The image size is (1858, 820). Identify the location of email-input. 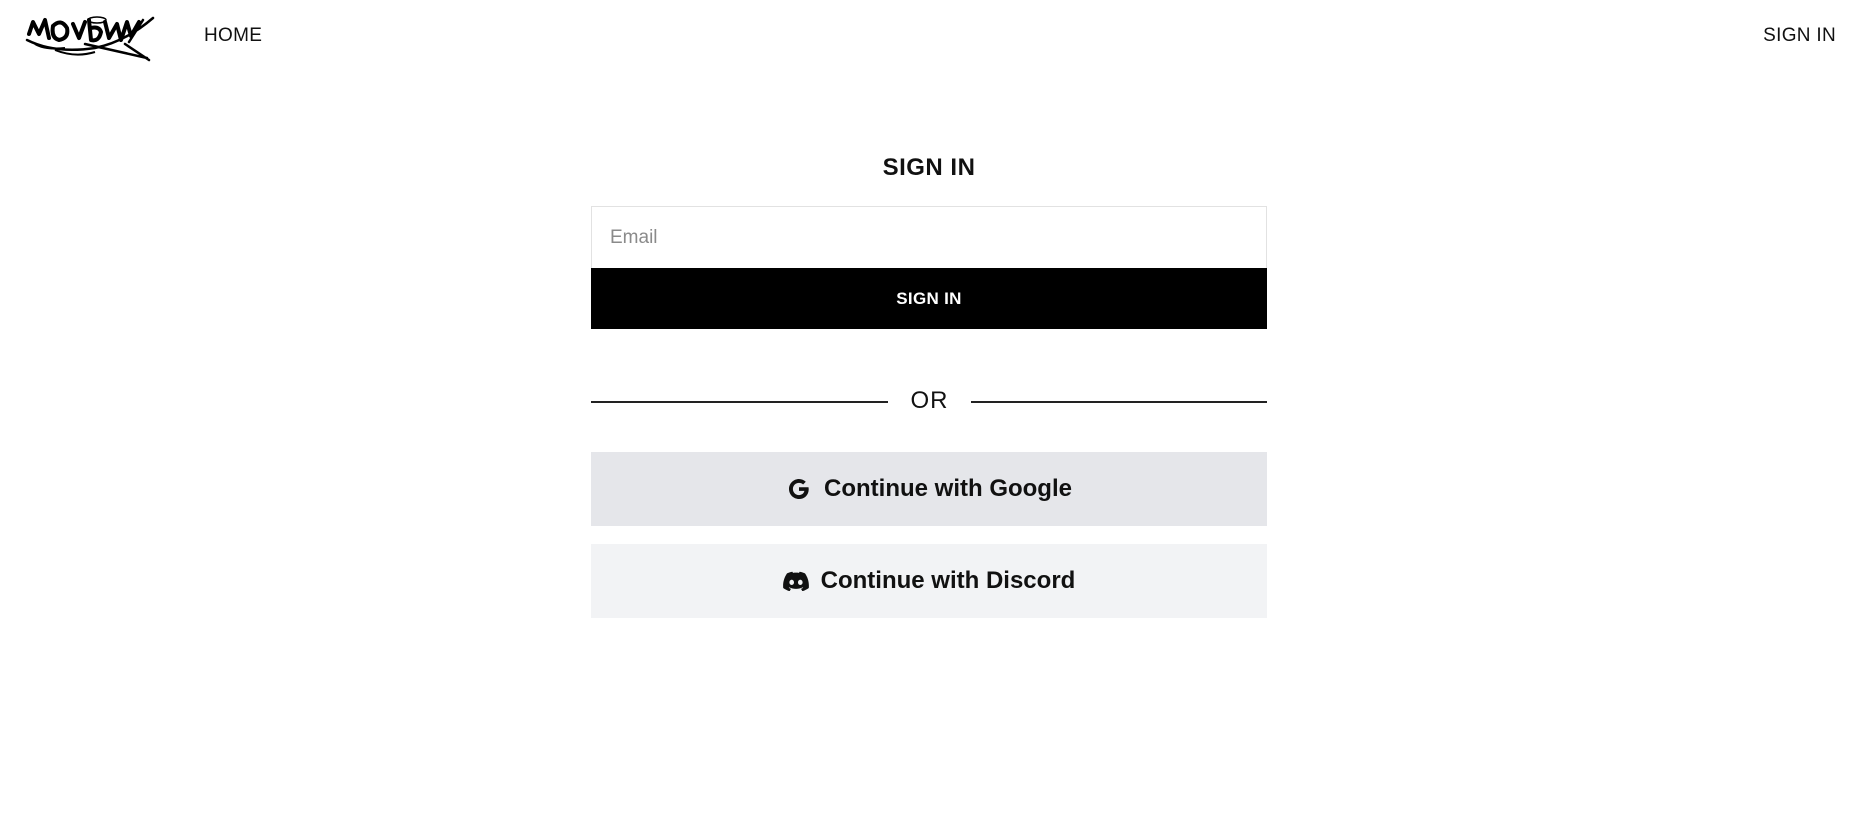
(929, 237).